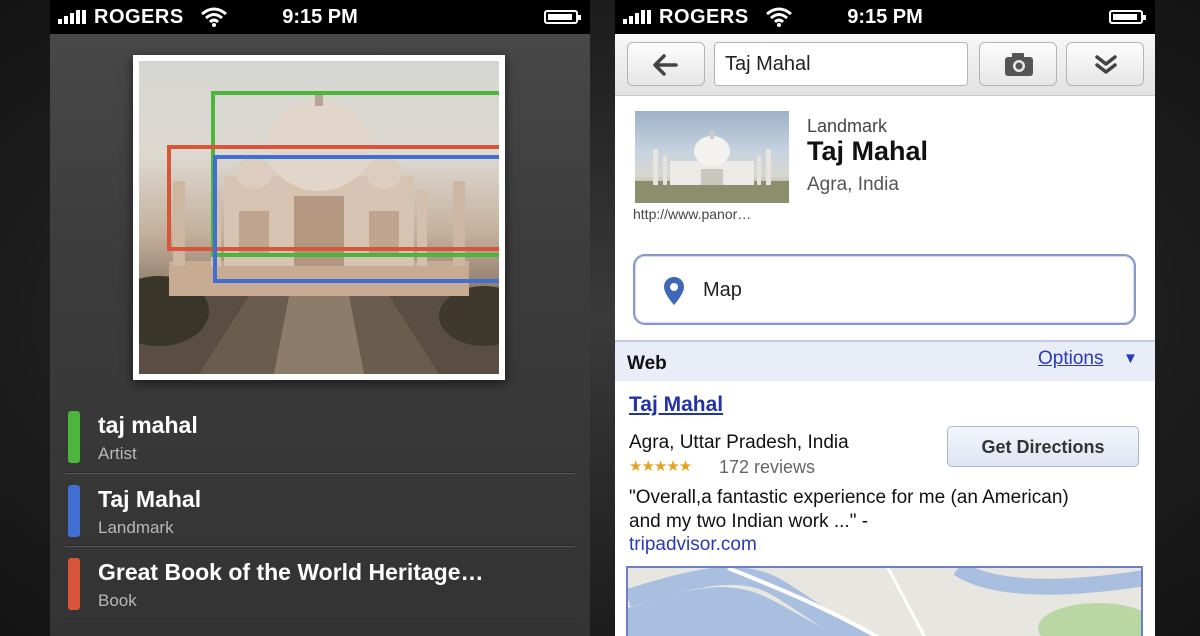  I want to click on map-pin-icon, so click(674, 291).